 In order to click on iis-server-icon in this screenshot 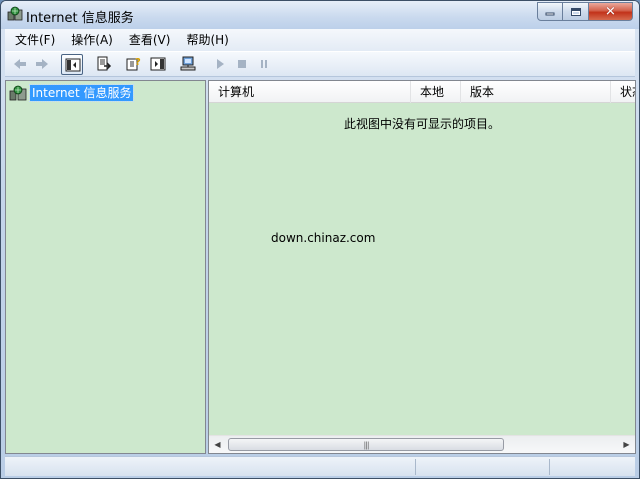, I will do `click(18, 93)`.